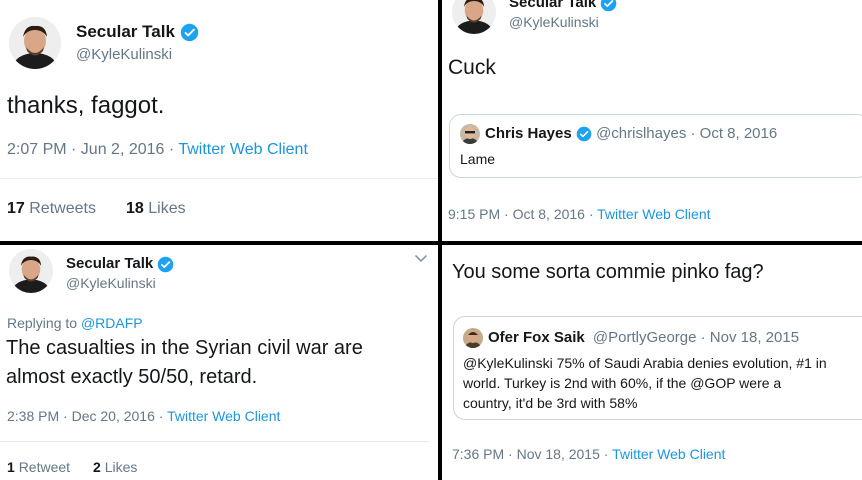 This screenshot has height=480, width=862. Describe the element at coordinates (608, 272) in the screenshot. I see `tweet-text: You some sorta commie pinko fag?` at that location.